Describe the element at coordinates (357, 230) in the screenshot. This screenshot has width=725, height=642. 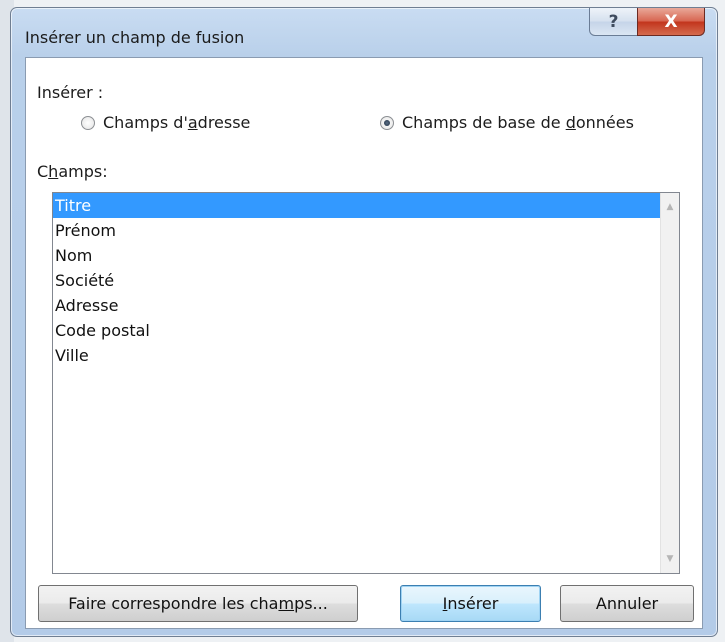
I see `field-list-item: Prénom` at that location.